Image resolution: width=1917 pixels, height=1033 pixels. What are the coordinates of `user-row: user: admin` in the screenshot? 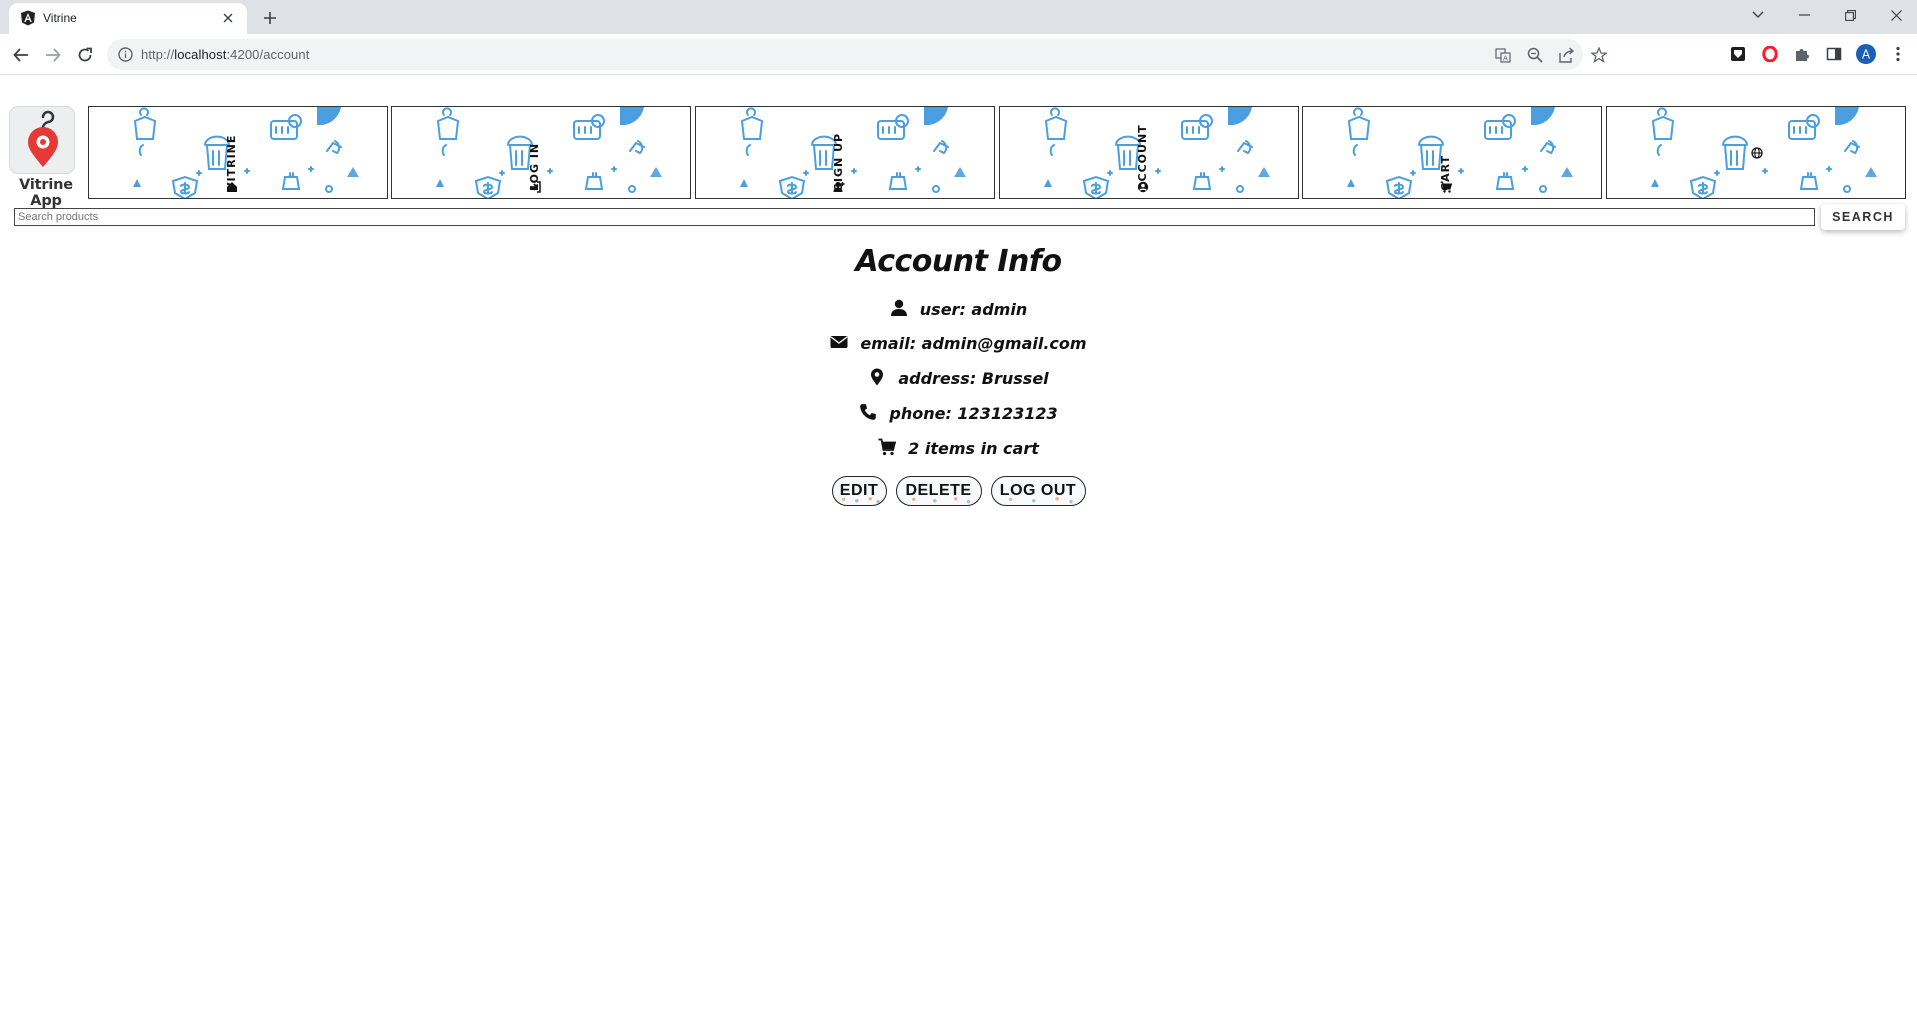 It's located at (958, 309).